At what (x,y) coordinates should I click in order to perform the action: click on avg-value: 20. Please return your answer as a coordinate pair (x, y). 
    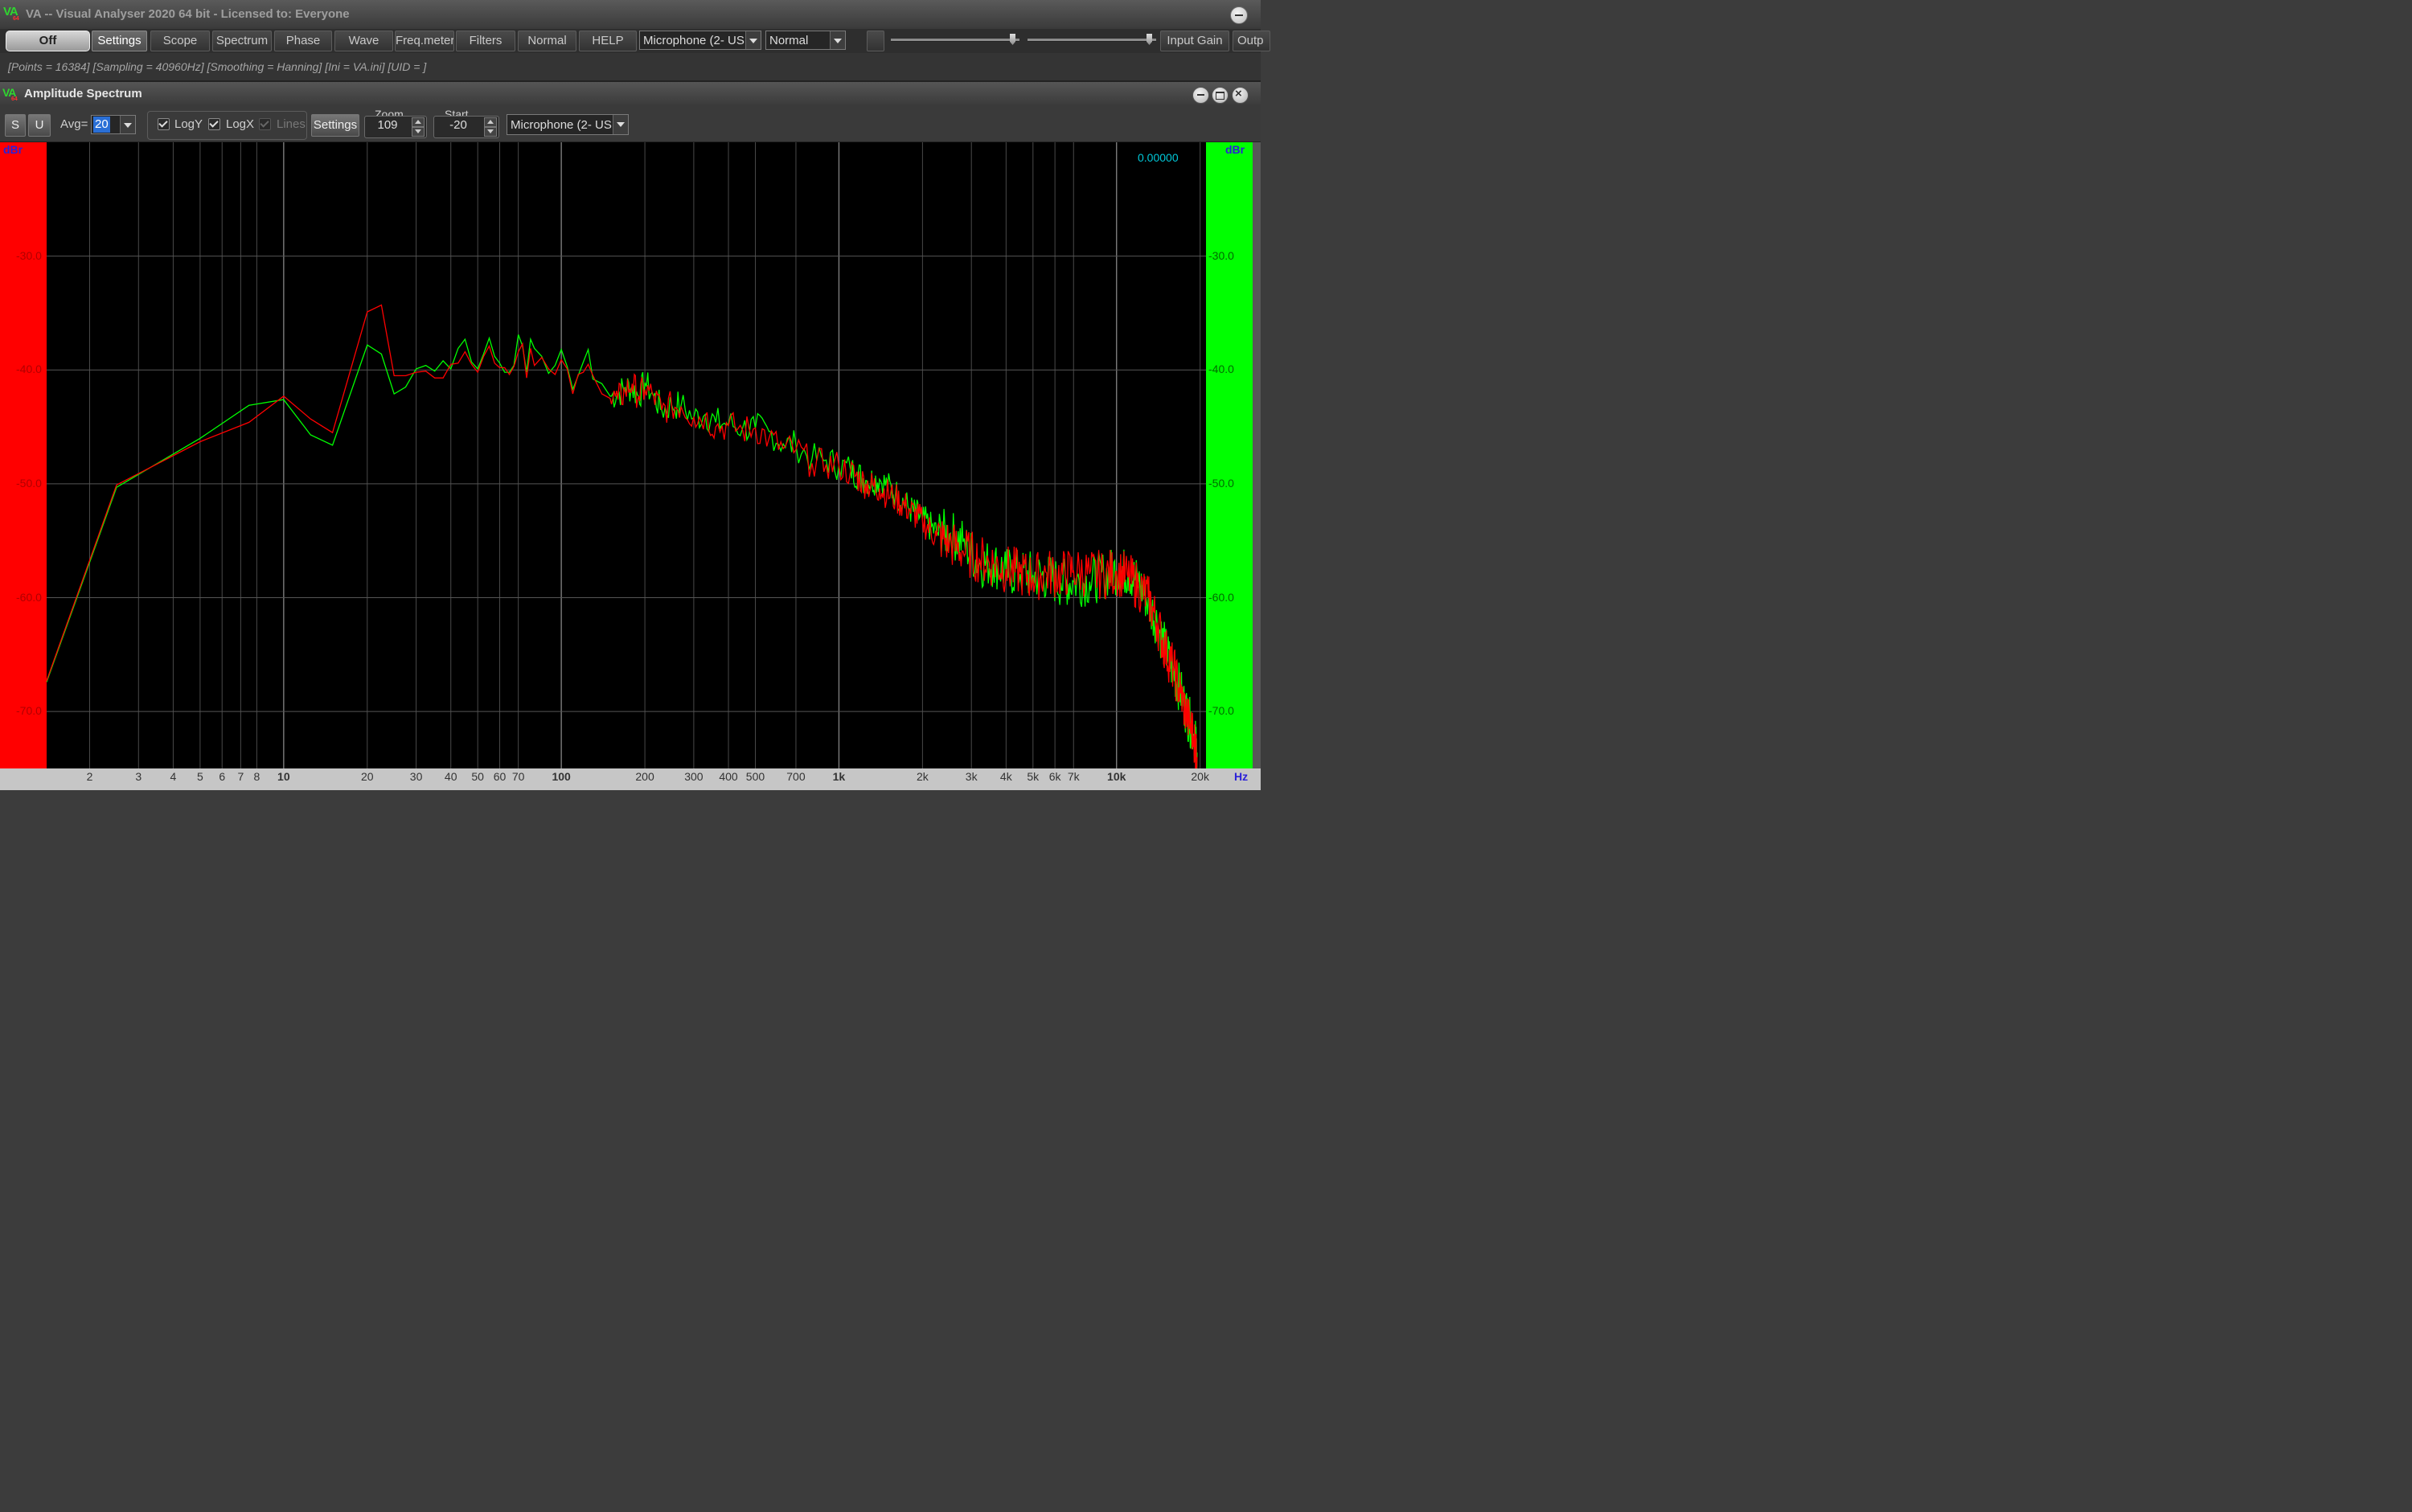
    Looking at the image, I should click on (101, 125).